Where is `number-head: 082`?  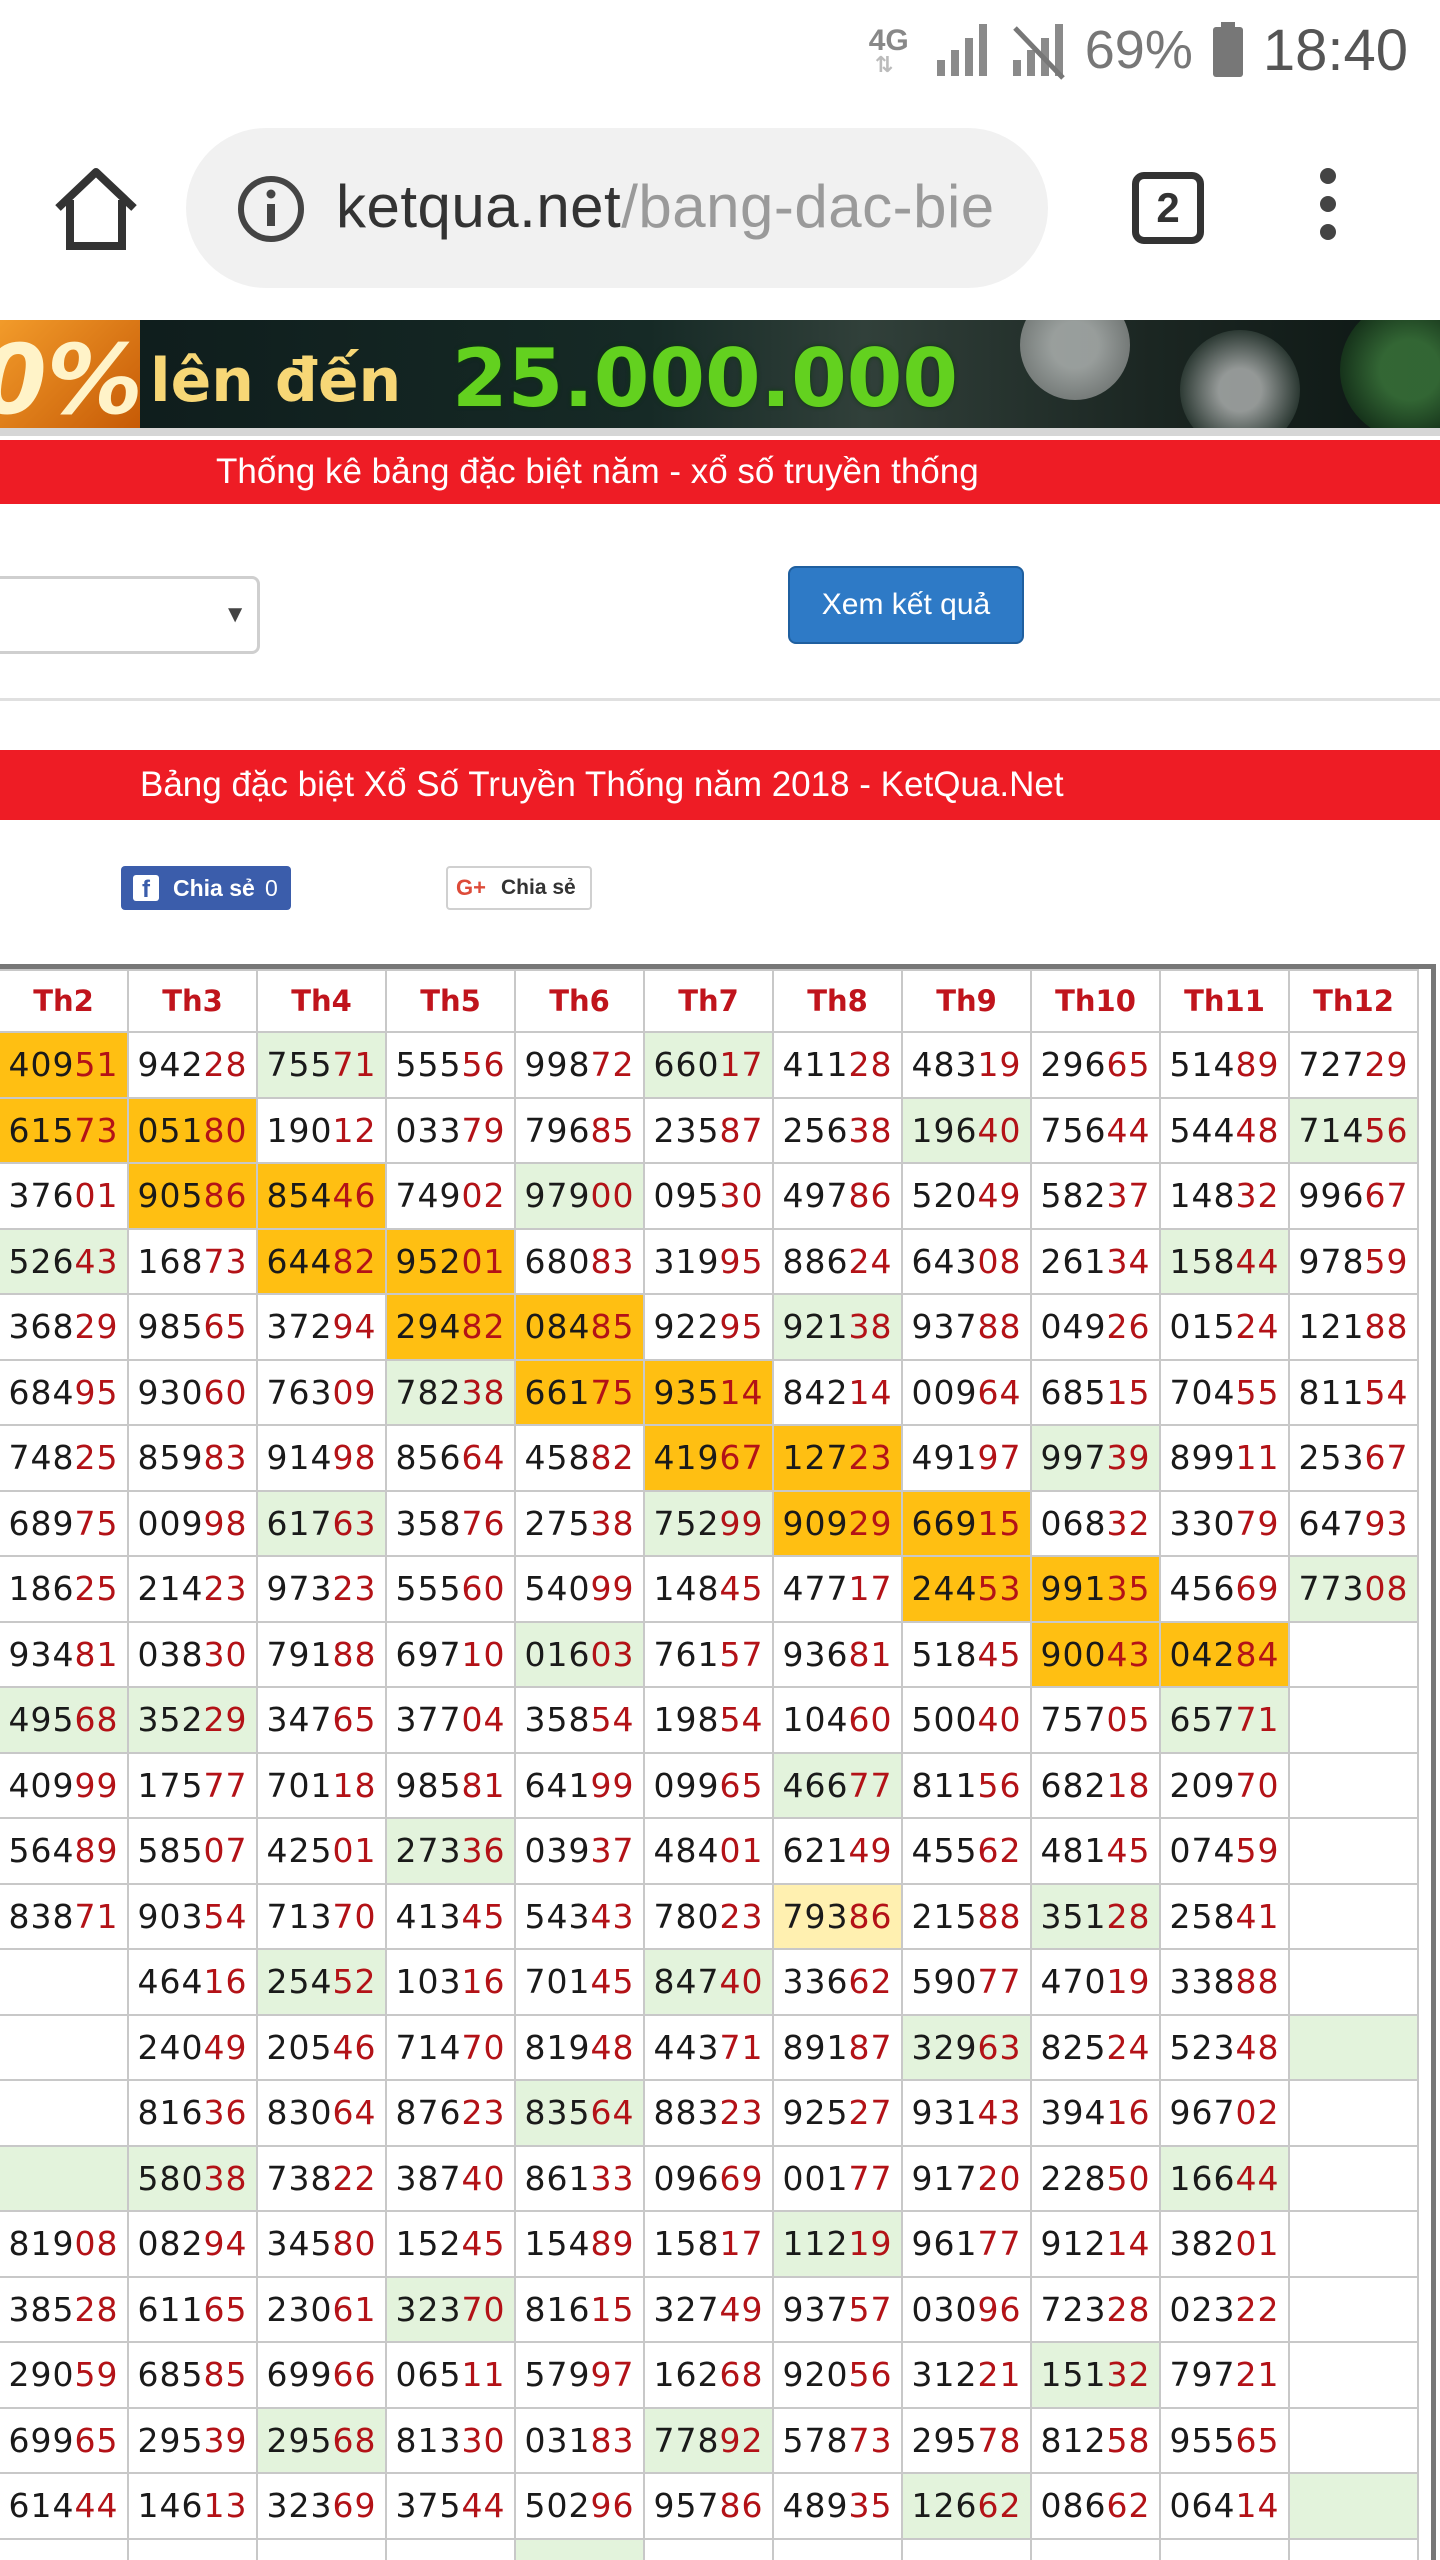
number-head: 082 is located at coordinates (170, 2244).